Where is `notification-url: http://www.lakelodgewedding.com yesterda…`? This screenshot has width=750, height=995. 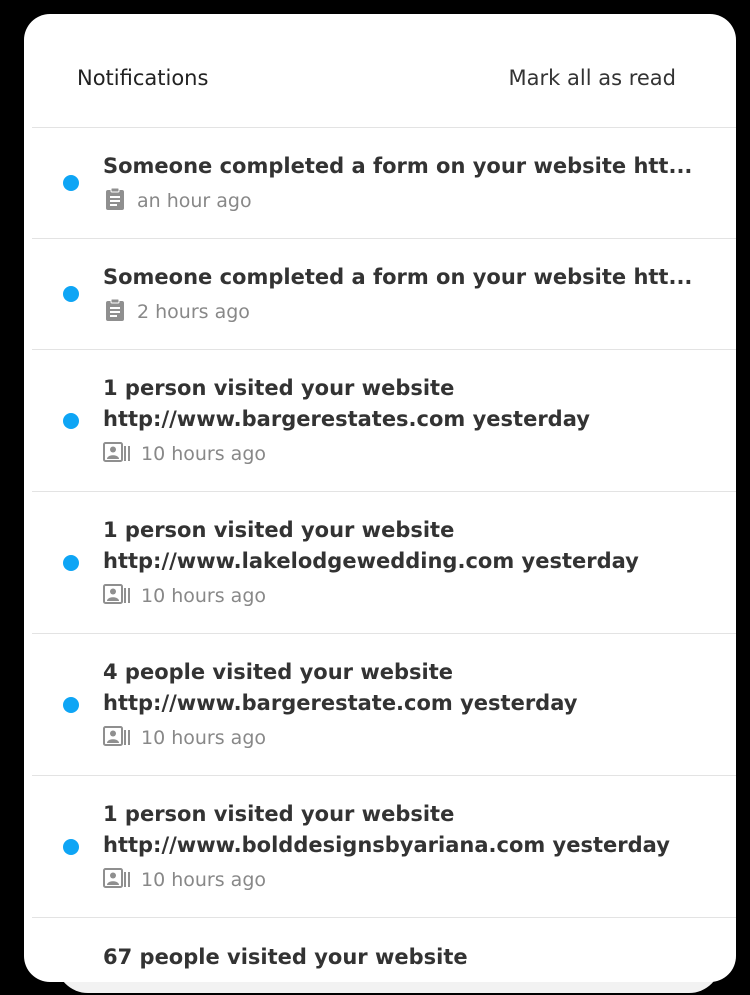
notification-url: http://www.lakelodgewedding.com yesterda… is located at coordinates (371, 561).